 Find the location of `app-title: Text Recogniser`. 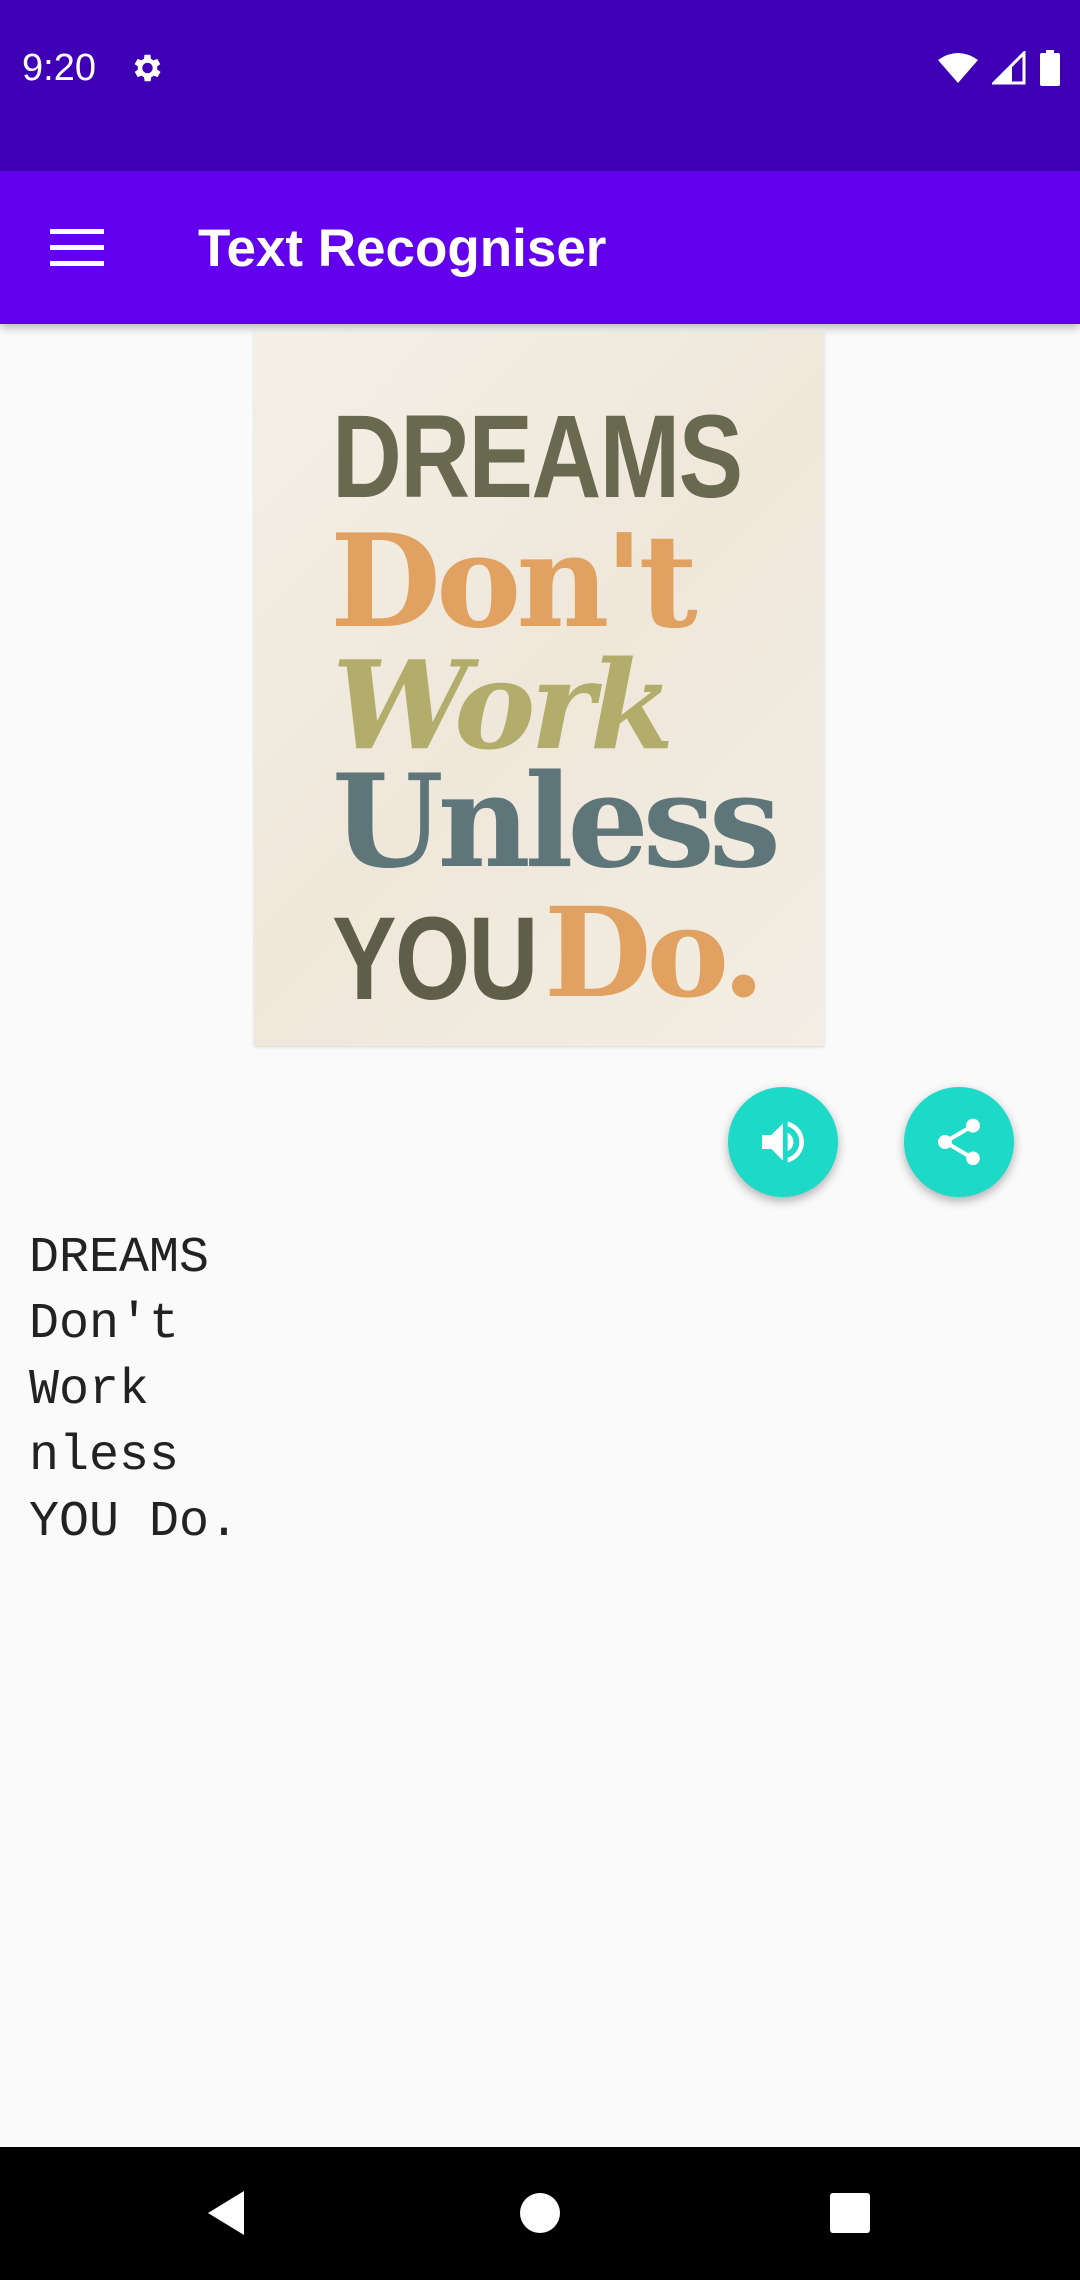

app-title: Text Recogniser is located at coordinates (402, 248).